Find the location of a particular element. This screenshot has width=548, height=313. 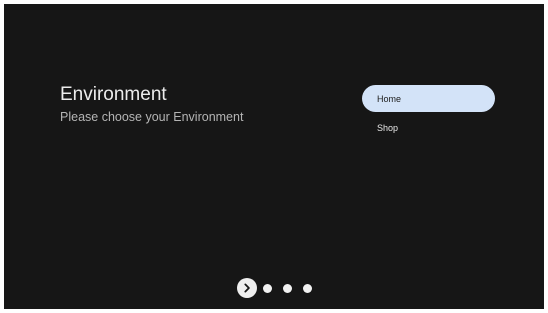

option-shop: Shop is located at coordinates (428, 127).